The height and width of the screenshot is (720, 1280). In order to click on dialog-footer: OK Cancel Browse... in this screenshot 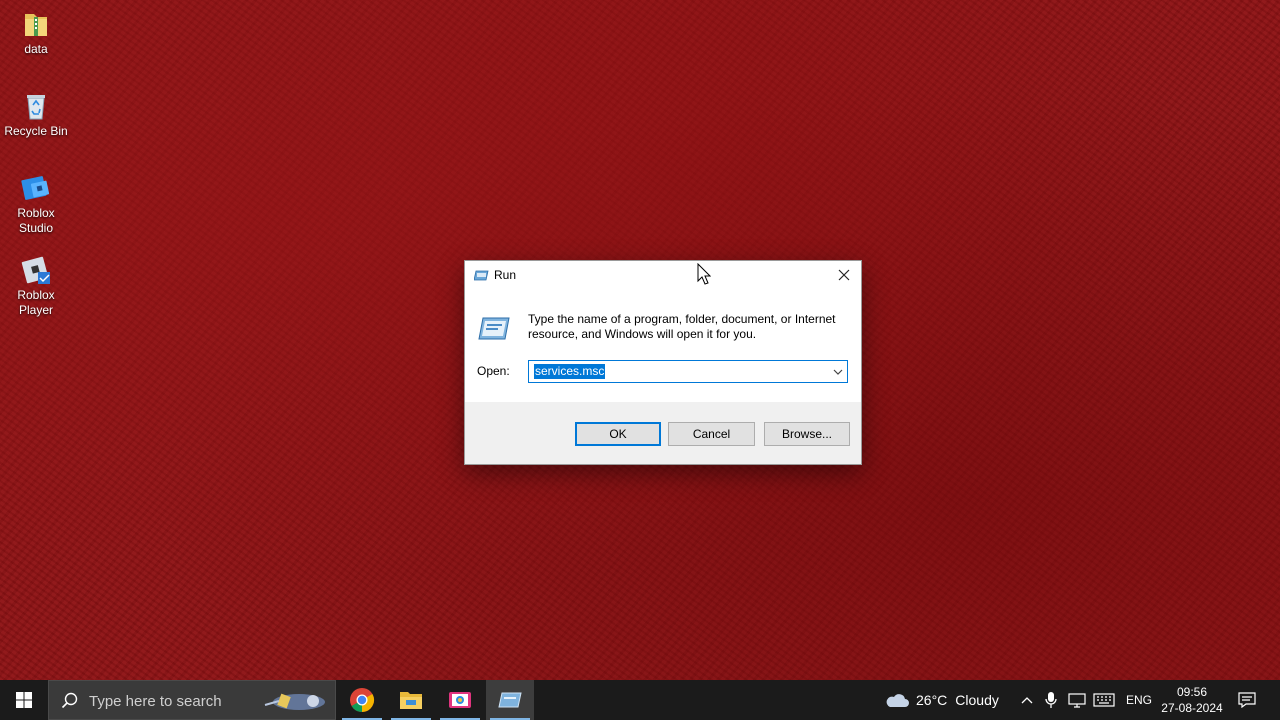, I will do `click(663, 433)`.